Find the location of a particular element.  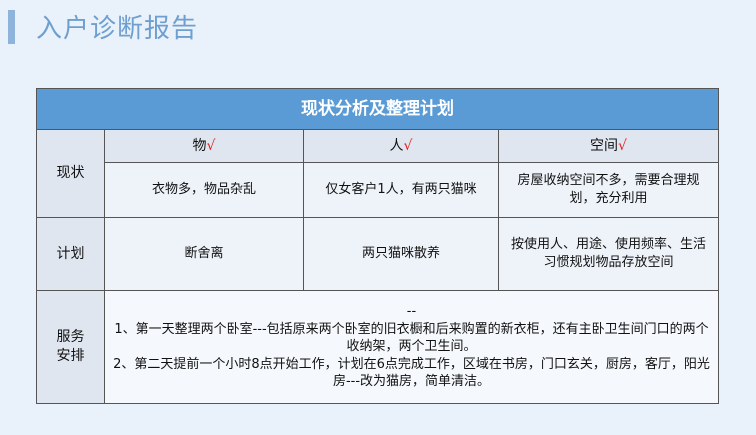

plan-cell-people: 两只猫咪散养 is located at coordinates (401, 254).